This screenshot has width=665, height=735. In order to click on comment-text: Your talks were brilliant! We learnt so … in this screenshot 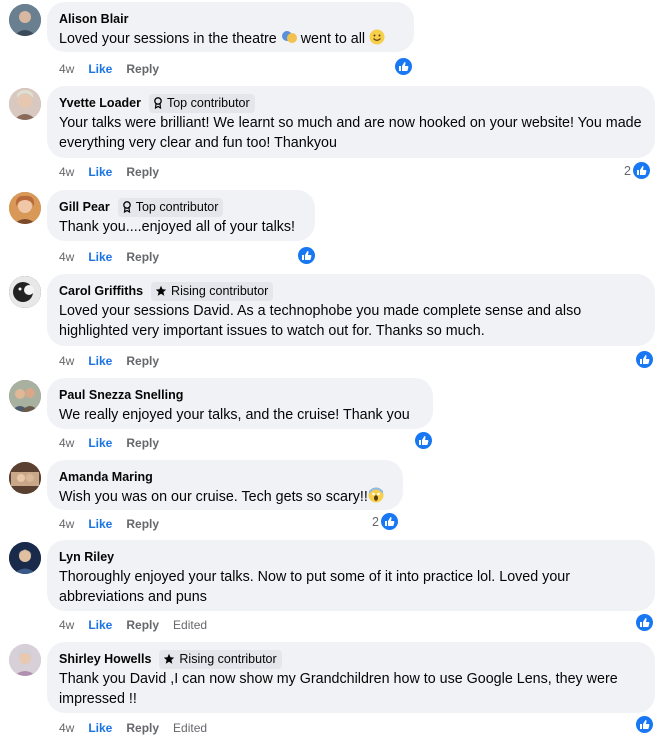, I will do `click(350, 133)`.